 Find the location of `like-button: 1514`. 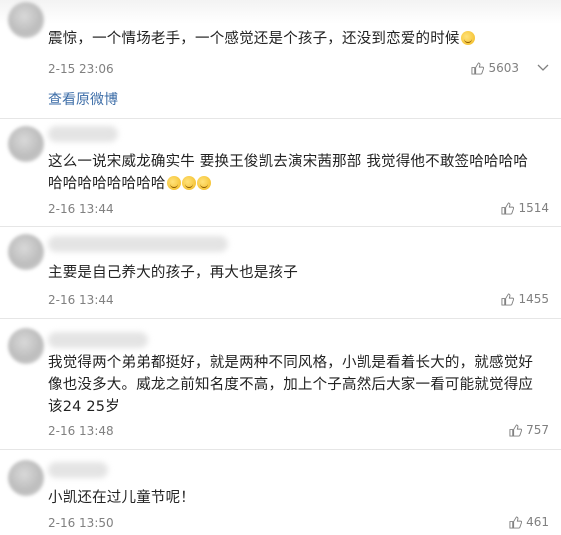

like-button: 1514 is located at coordinates (525, 208).